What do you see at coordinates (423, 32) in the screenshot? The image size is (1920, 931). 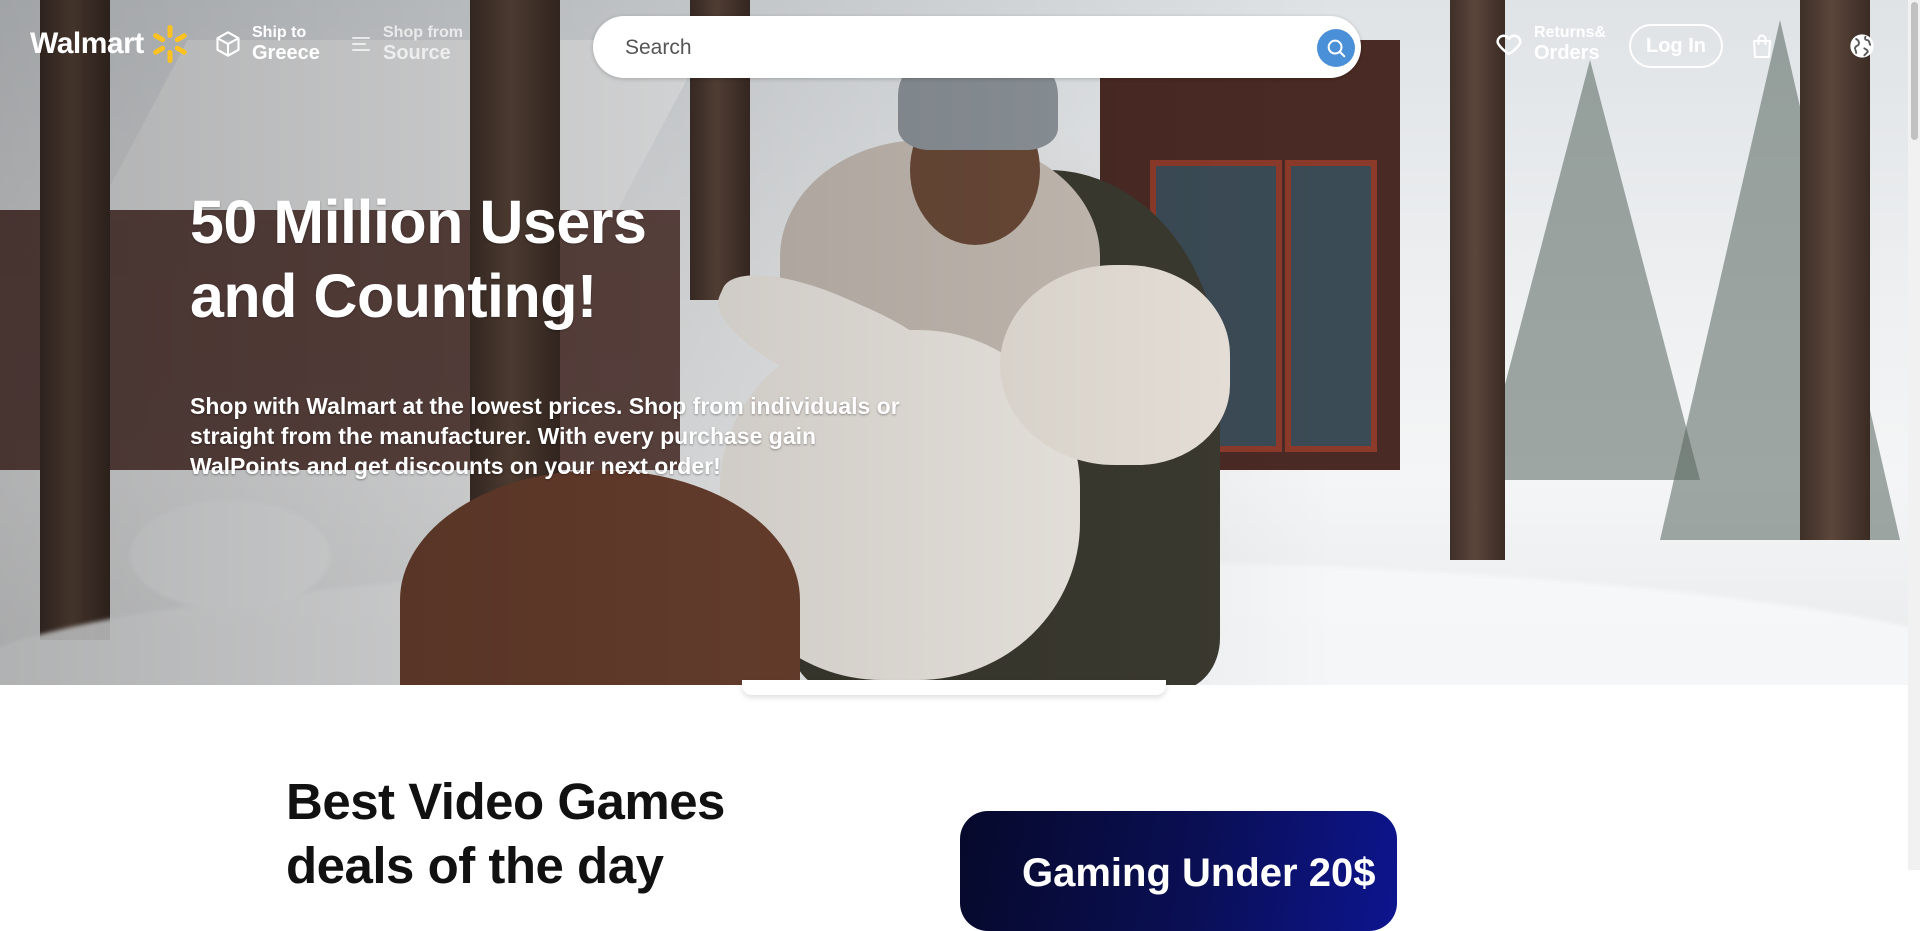 I see `shop-from-label: Shop from` at bounding box center [423, 32].